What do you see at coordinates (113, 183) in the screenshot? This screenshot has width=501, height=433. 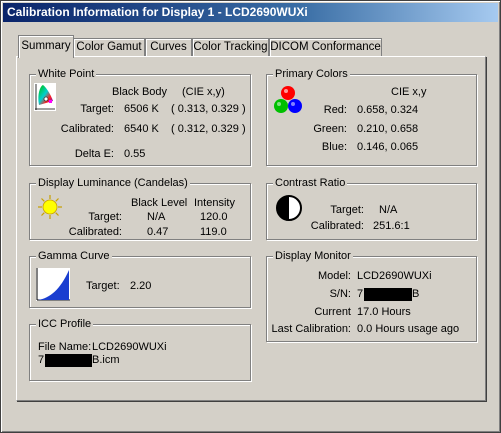 I see `luminance-title: Display Luminance (Candelas)` at bounding box center [113, 183].